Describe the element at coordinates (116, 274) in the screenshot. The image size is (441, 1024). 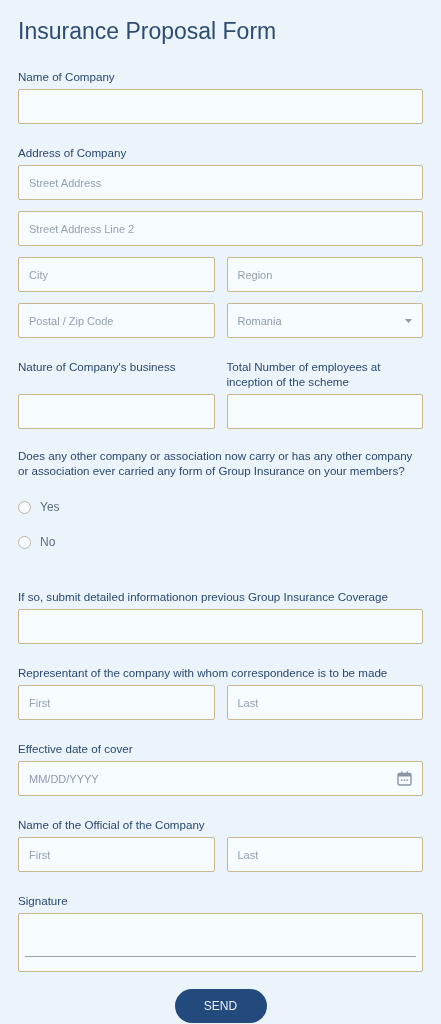
I see `text-field: City` at that location.